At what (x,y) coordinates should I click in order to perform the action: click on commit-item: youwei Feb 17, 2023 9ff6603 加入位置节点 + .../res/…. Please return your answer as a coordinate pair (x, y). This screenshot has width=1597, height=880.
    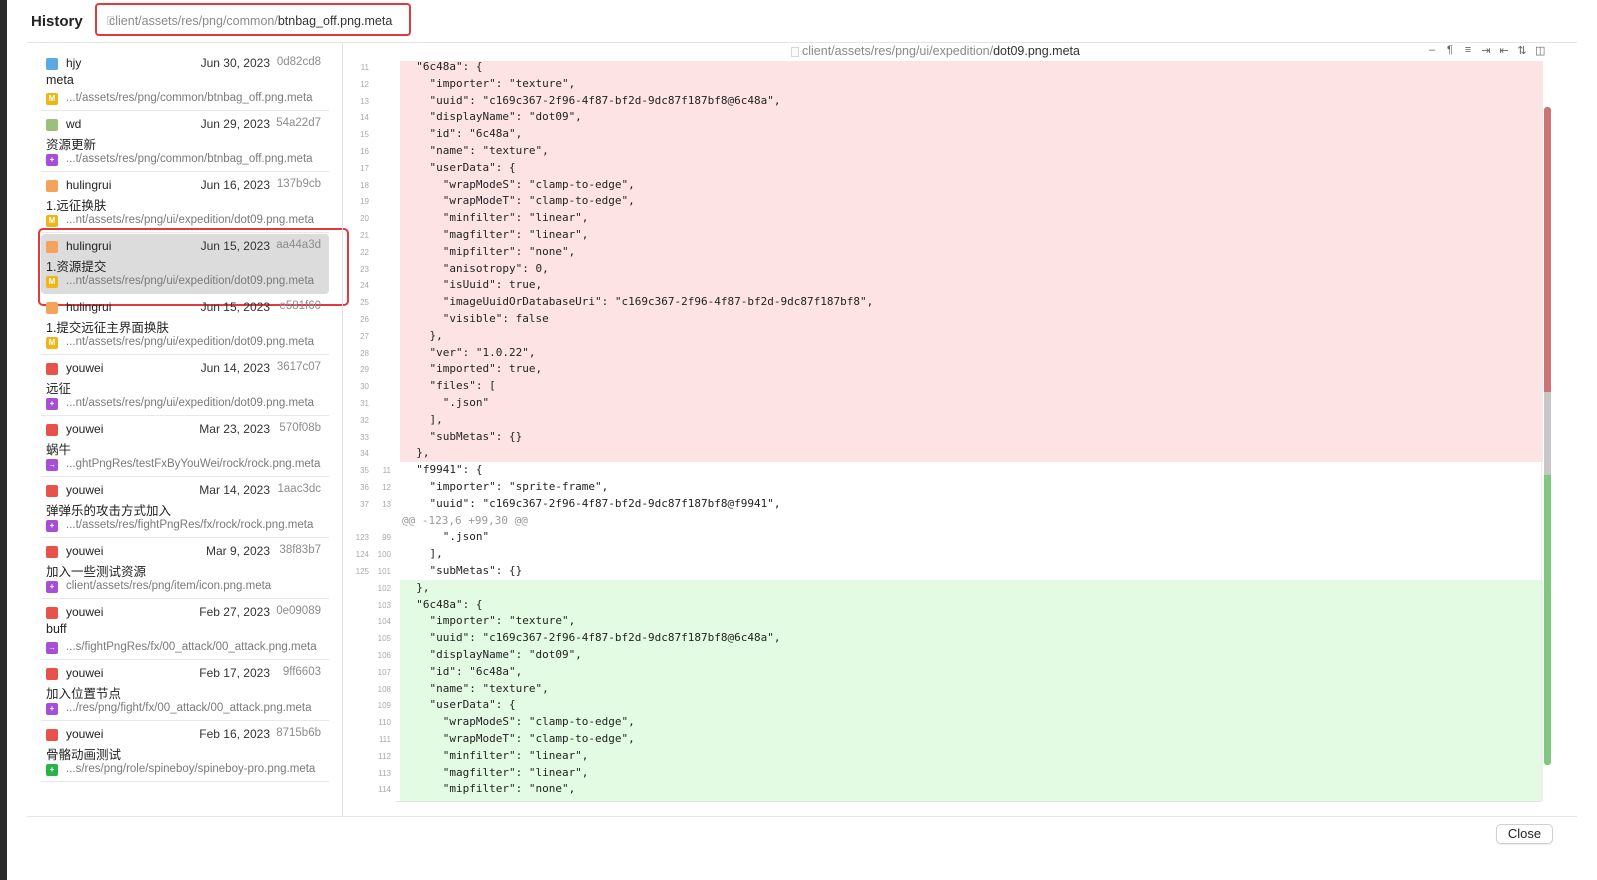
    Looking at the image, I should click on (185, 691).